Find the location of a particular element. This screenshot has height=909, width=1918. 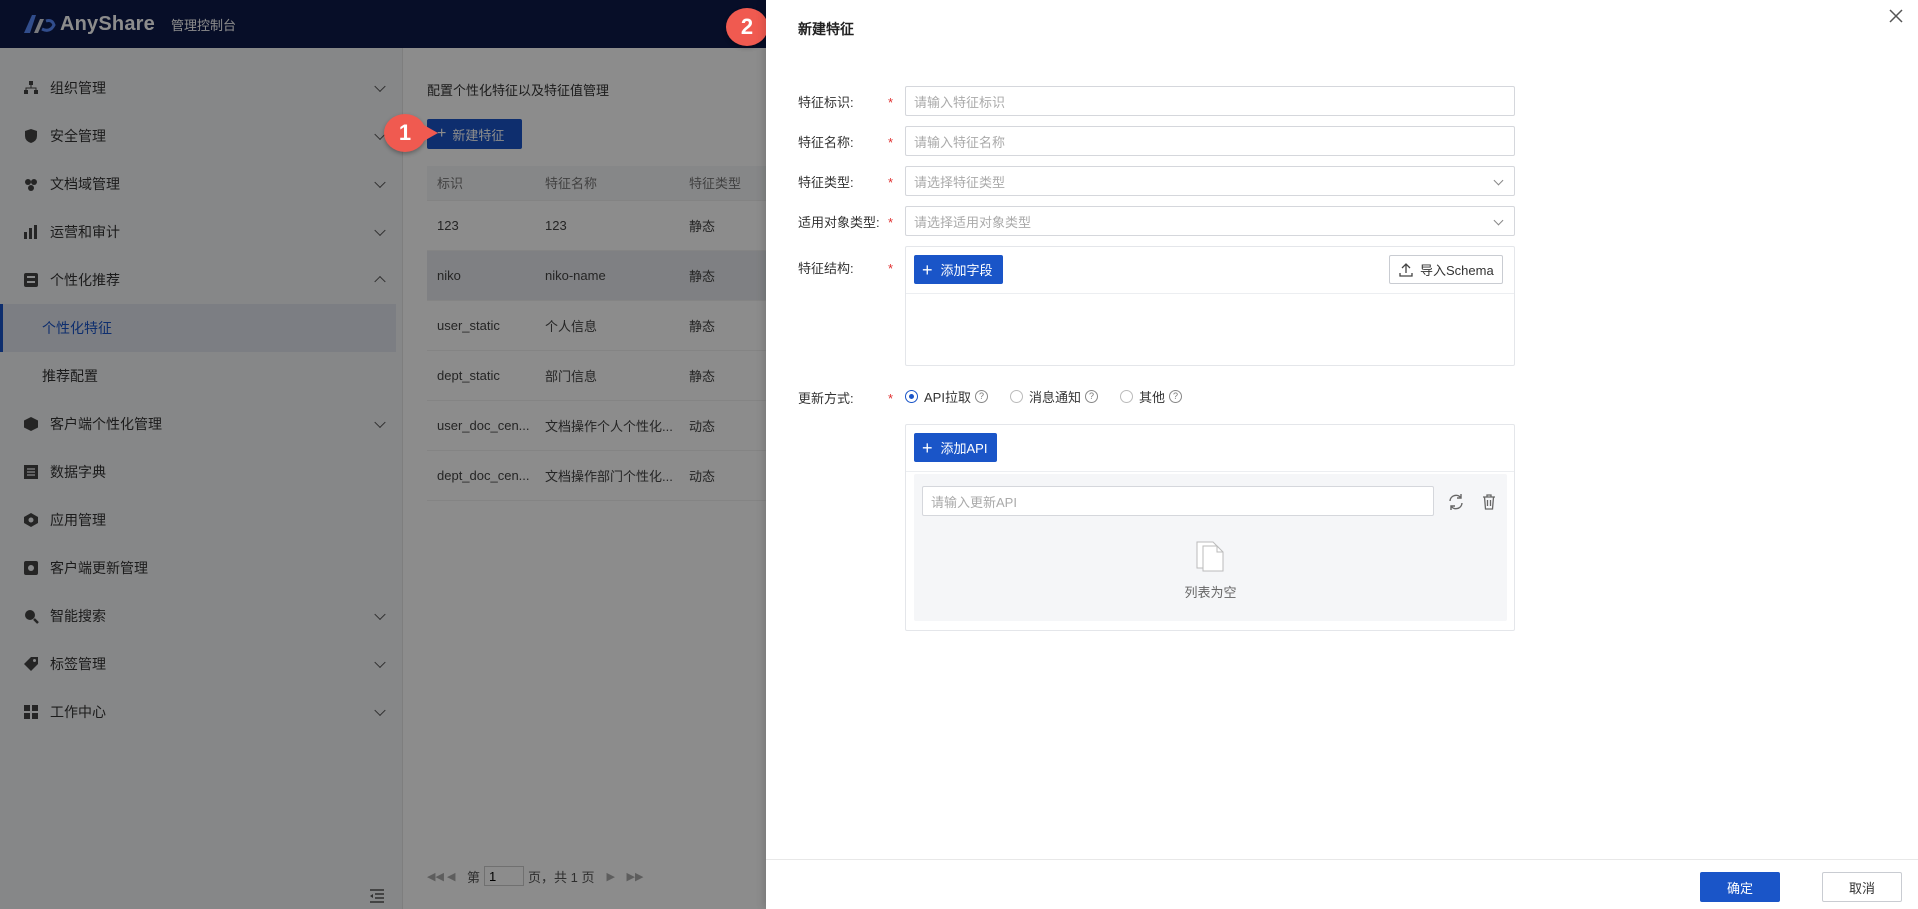

radio-api-label: API拉取 is located at coordinates (947, 396).